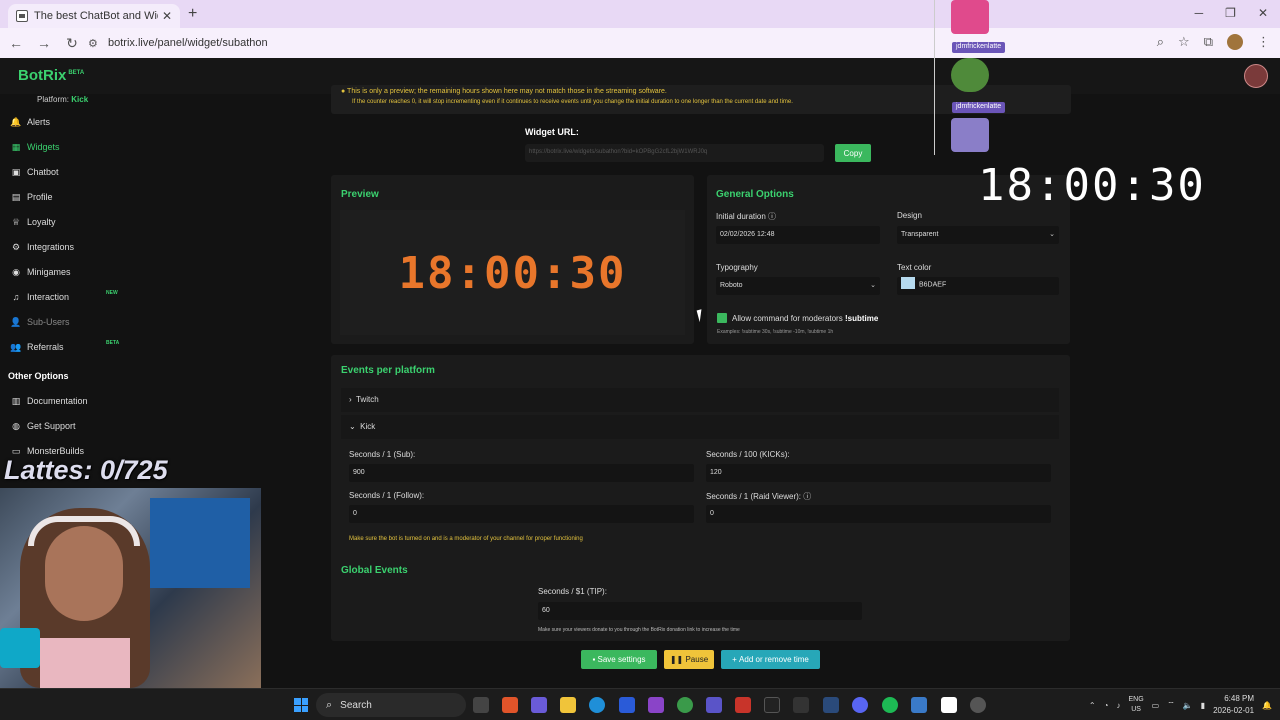 Image resolution: width=1280 pixels, height=720 pixels. Describe the element at coordinates (568, 705) in the screenshot. I see `file-explorer-icon` at that location.